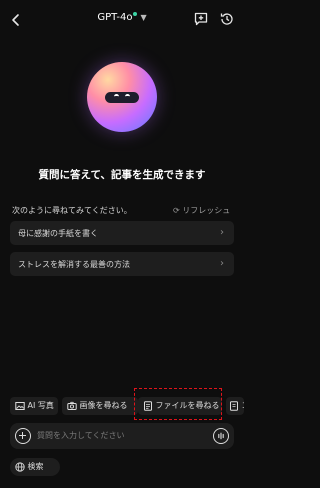 The image size is (320, 488). What do you see at coordinates (201, 19) in the screenshot?
I see `new-chat-icon` at bounding box center [201, 19].